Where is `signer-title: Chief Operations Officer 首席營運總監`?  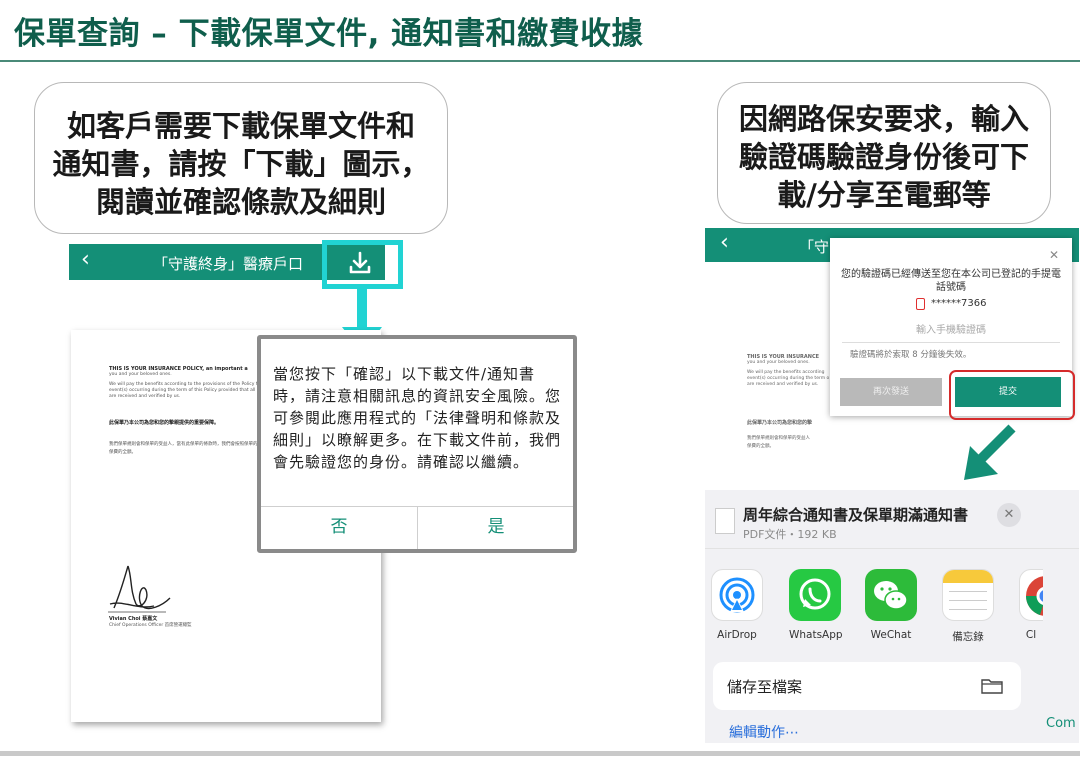 signer-title: Chief Operations Officer 首席營運總監 is located at coordinates (150, 625).